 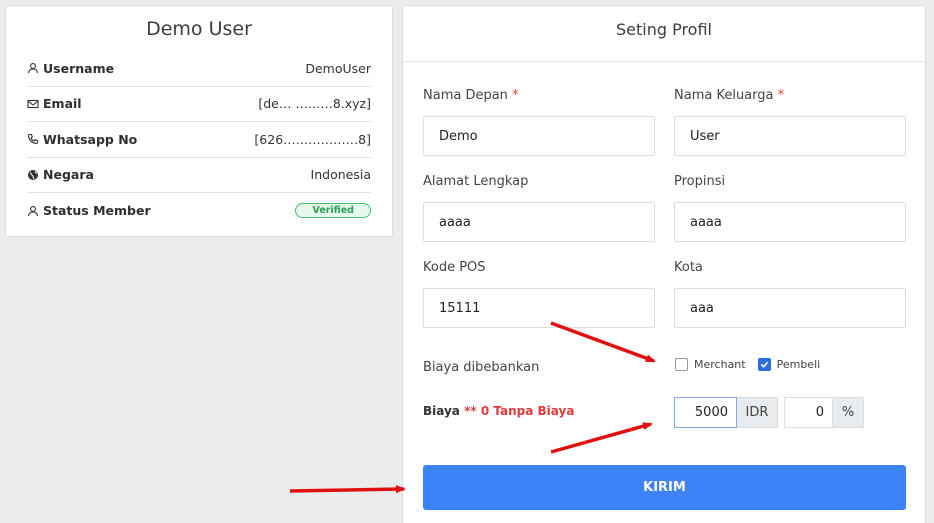 What do you see at coordinates (848, 412) in the screenshot?
I see `percent-addon: %` at bounding box center [848, 412].